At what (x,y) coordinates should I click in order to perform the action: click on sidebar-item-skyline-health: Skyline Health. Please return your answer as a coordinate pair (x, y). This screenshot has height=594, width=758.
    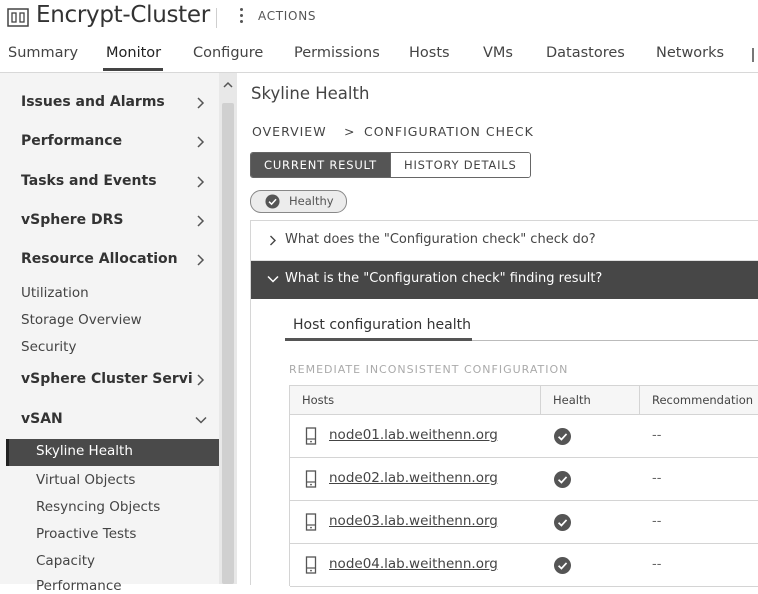
    Looking at the image, I should click on (112, 452).